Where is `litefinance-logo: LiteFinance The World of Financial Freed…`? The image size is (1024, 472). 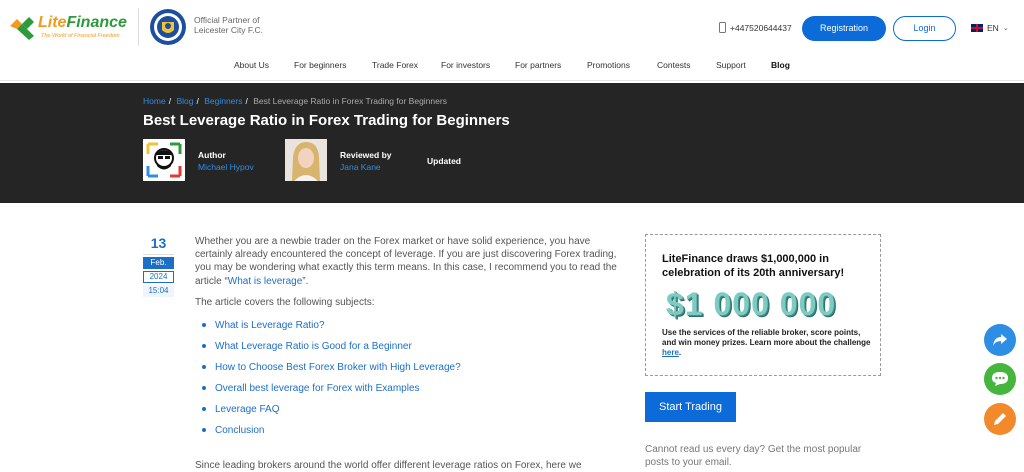 litefinance-logo: LiteFinance The World of Financial Freed… is located at coordinates (68, 27).